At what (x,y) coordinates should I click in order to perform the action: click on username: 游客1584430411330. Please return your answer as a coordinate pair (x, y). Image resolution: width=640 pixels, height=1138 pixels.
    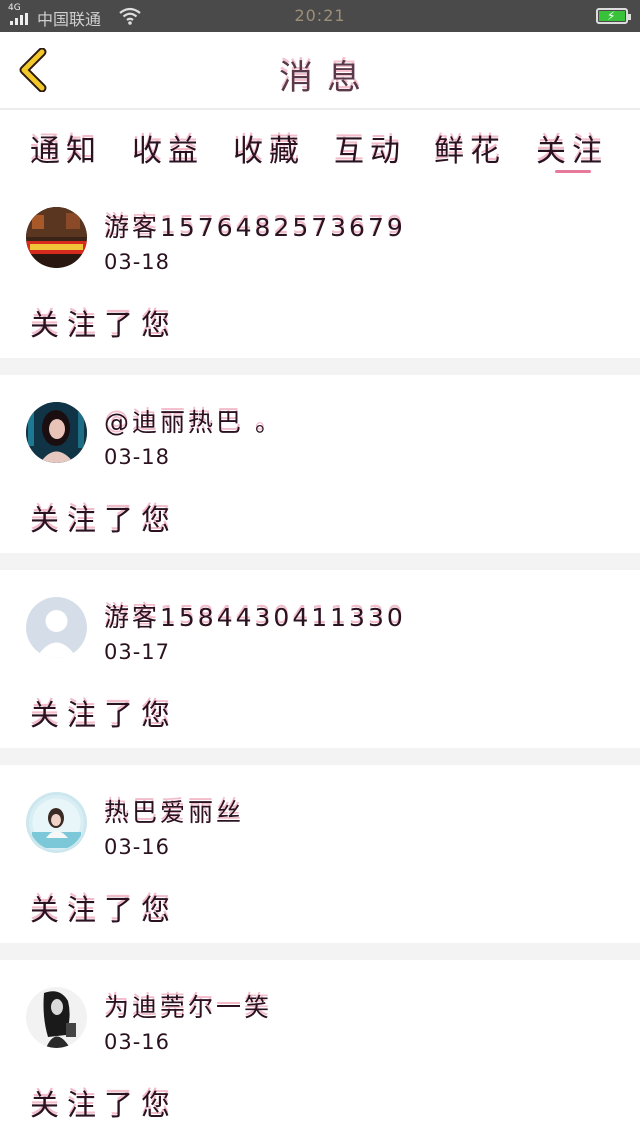
    Looking at the image, I should click on (255, 616).